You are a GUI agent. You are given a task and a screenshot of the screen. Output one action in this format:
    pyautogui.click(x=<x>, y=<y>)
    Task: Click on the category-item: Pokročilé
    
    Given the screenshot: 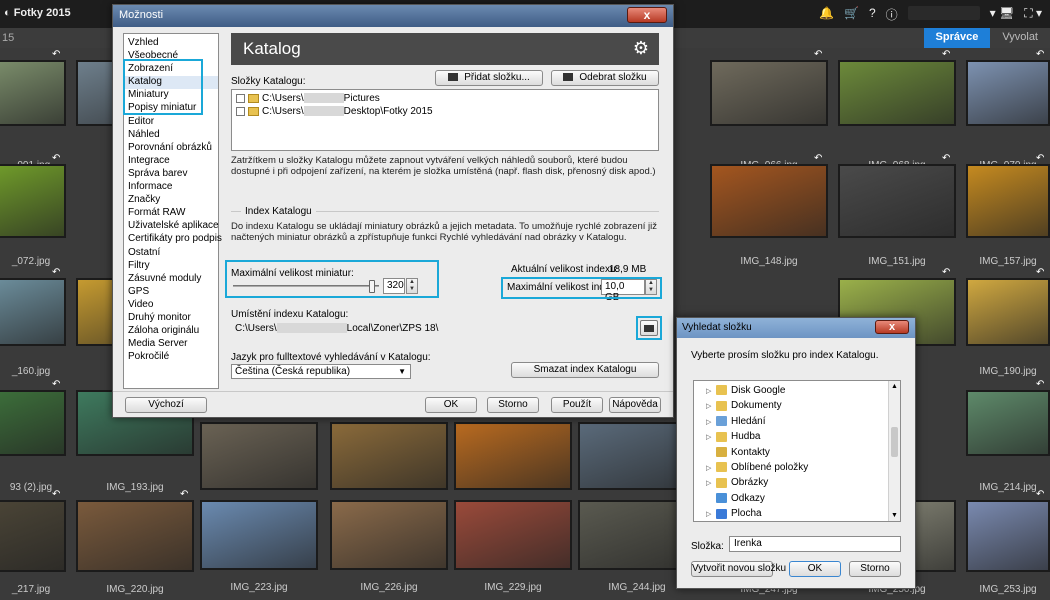 What is the action you would take?
    pyautogui.click(x=171, y=357)
    